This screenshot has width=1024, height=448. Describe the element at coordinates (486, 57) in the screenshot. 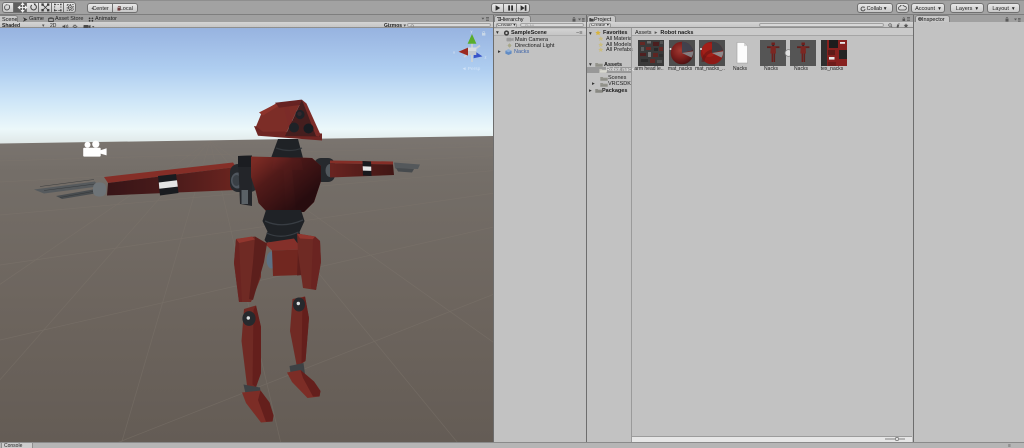

I see `svg-text: z` at that location.